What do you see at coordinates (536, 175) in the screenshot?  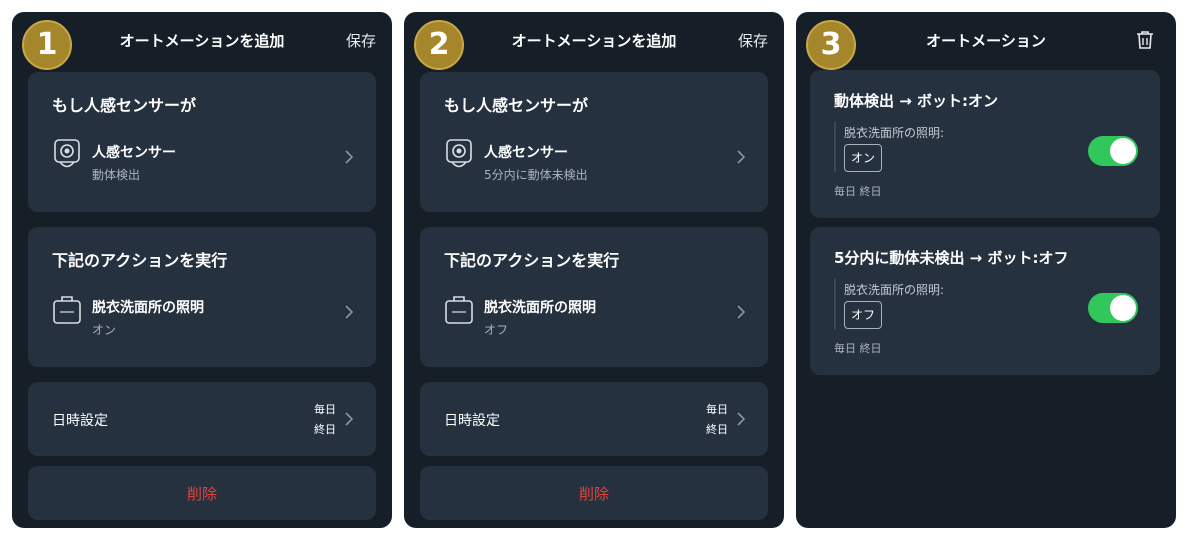 I see `device-state: 5分内に動体未検出` at bounding box center [536, 175].